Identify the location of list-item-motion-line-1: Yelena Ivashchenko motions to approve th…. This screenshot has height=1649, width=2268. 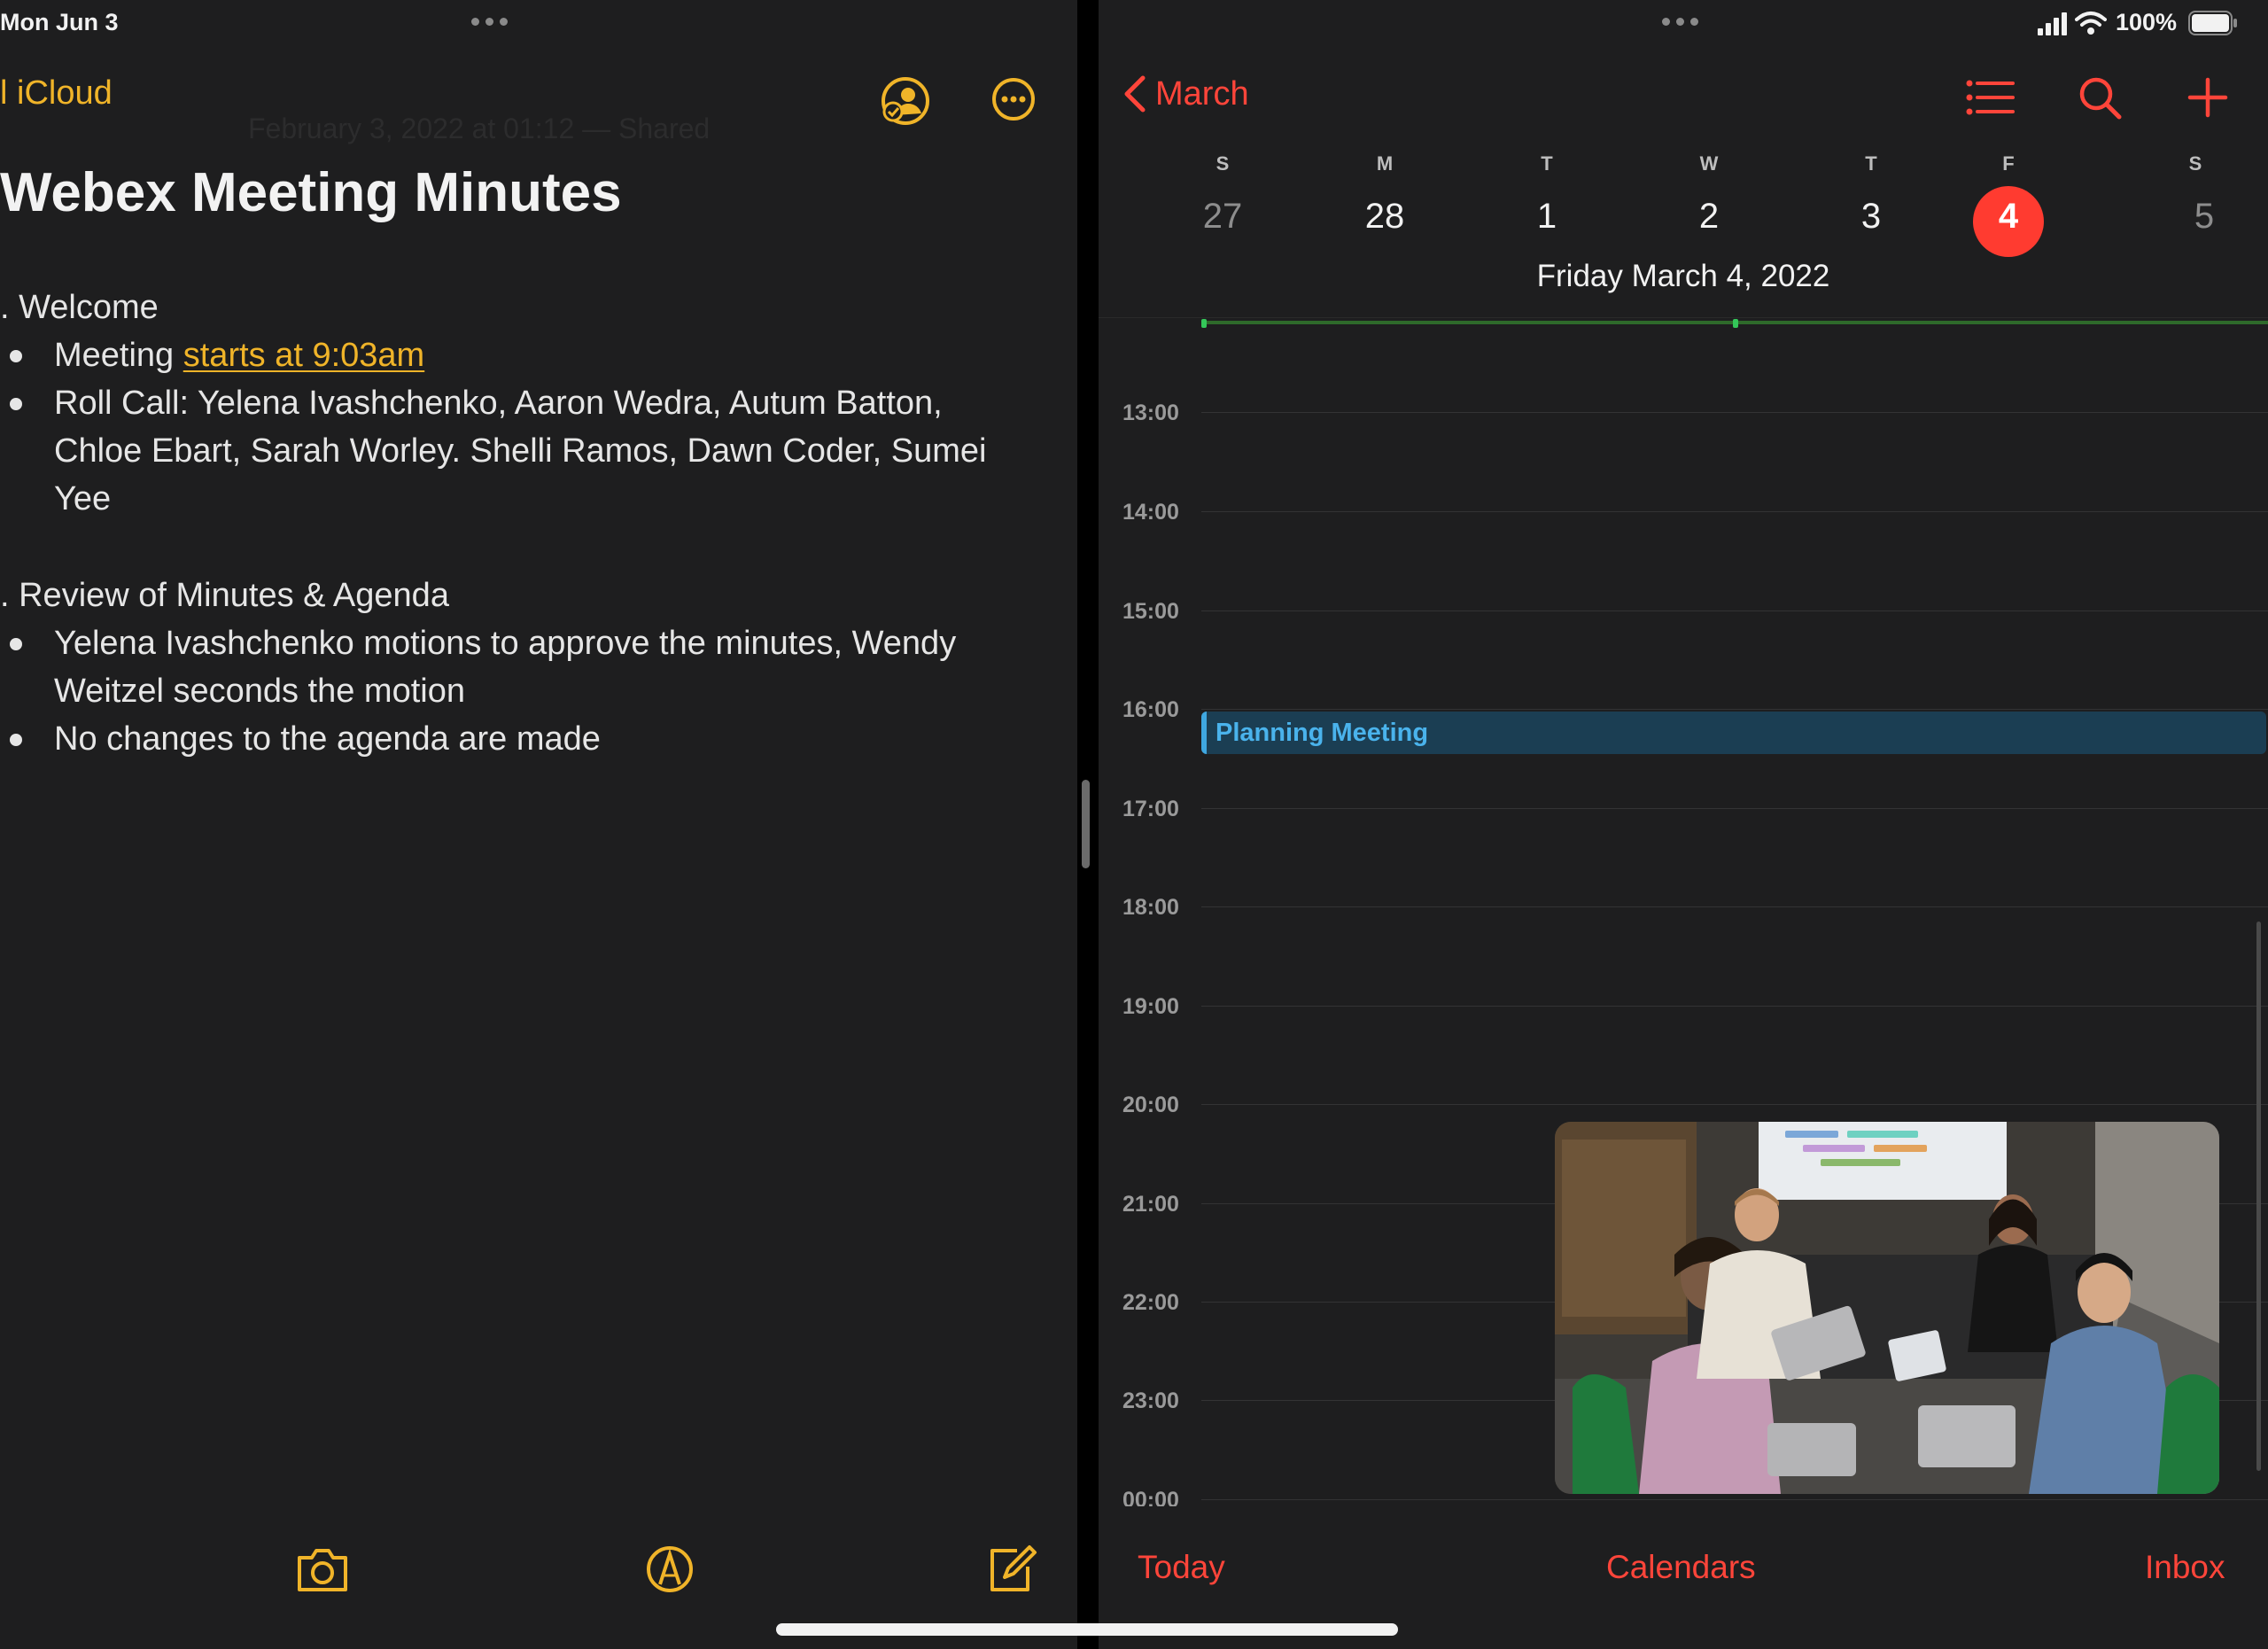
(505, 643).